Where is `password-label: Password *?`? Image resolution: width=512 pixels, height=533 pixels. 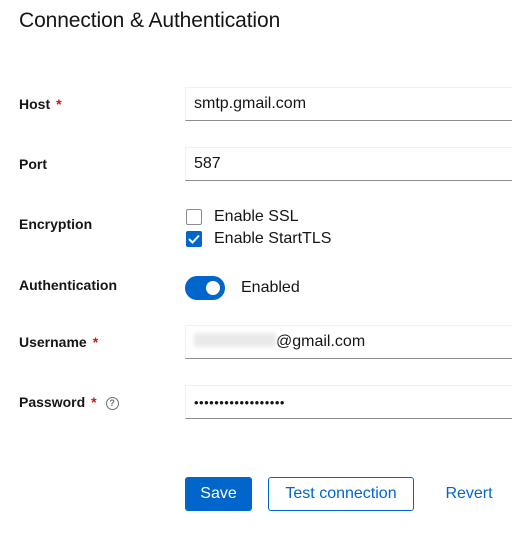 password-label: Password *? is located at coordinates (69, 402).